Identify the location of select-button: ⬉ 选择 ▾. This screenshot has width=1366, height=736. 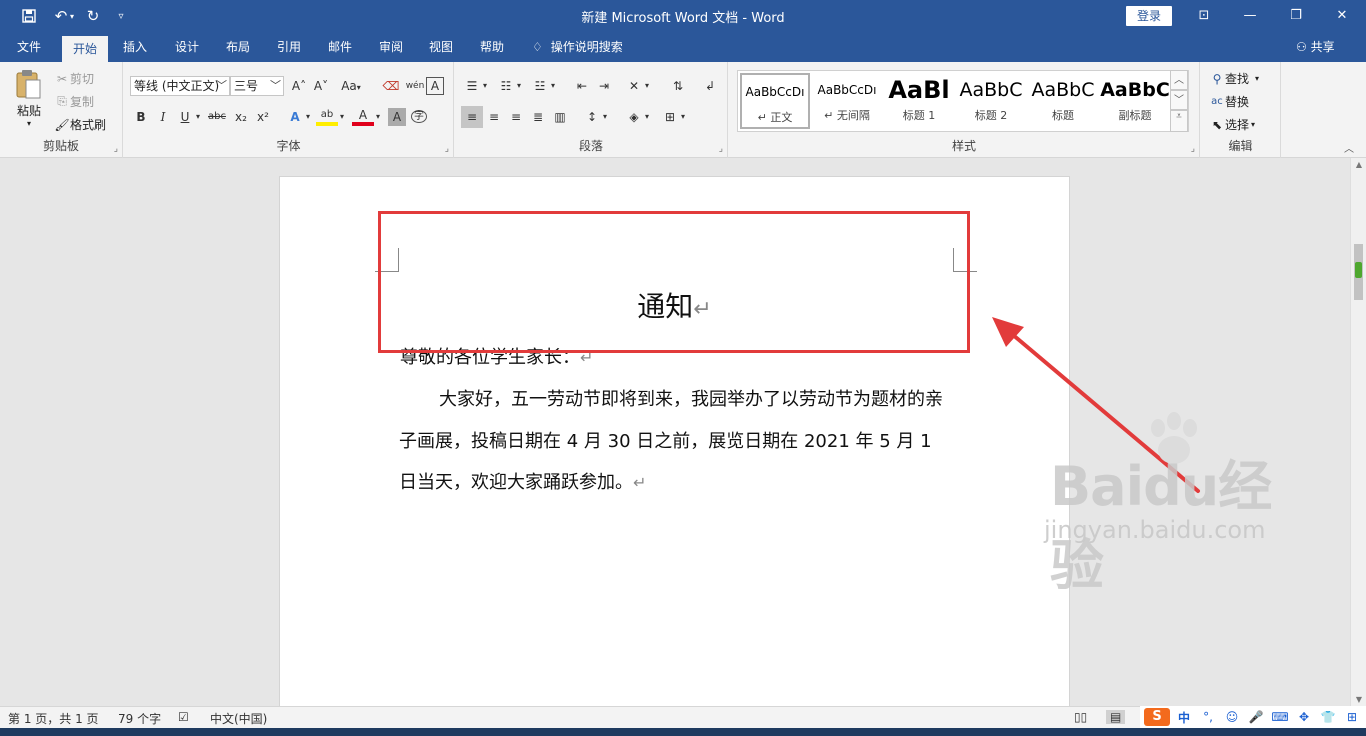
(1232, 124).